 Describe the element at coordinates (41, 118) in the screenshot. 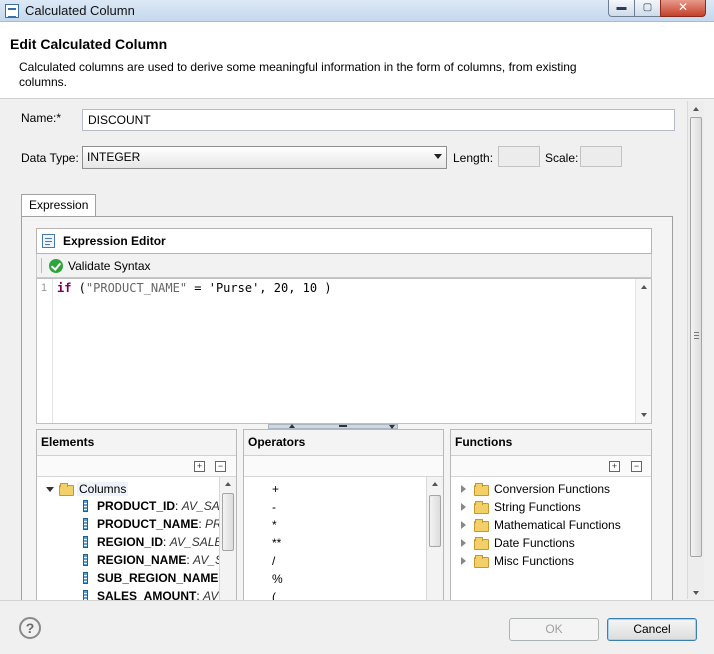

I see `name-label: Name:*` at that location.